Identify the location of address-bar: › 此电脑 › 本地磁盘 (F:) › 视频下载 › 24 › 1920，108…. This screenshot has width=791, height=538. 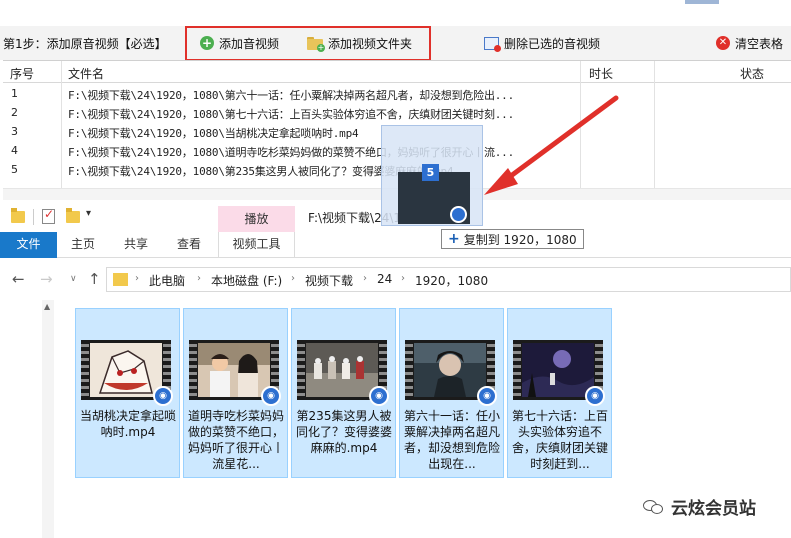
(448, 279).